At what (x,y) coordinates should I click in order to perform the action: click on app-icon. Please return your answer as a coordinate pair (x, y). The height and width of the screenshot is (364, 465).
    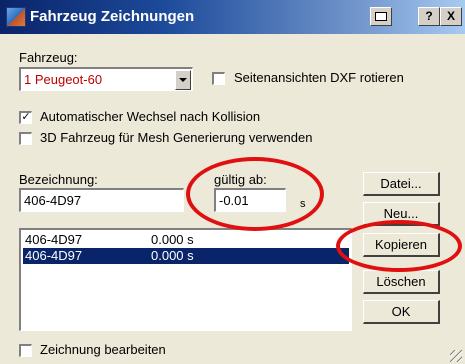
    Looking at the image, I should click on (16, 17).